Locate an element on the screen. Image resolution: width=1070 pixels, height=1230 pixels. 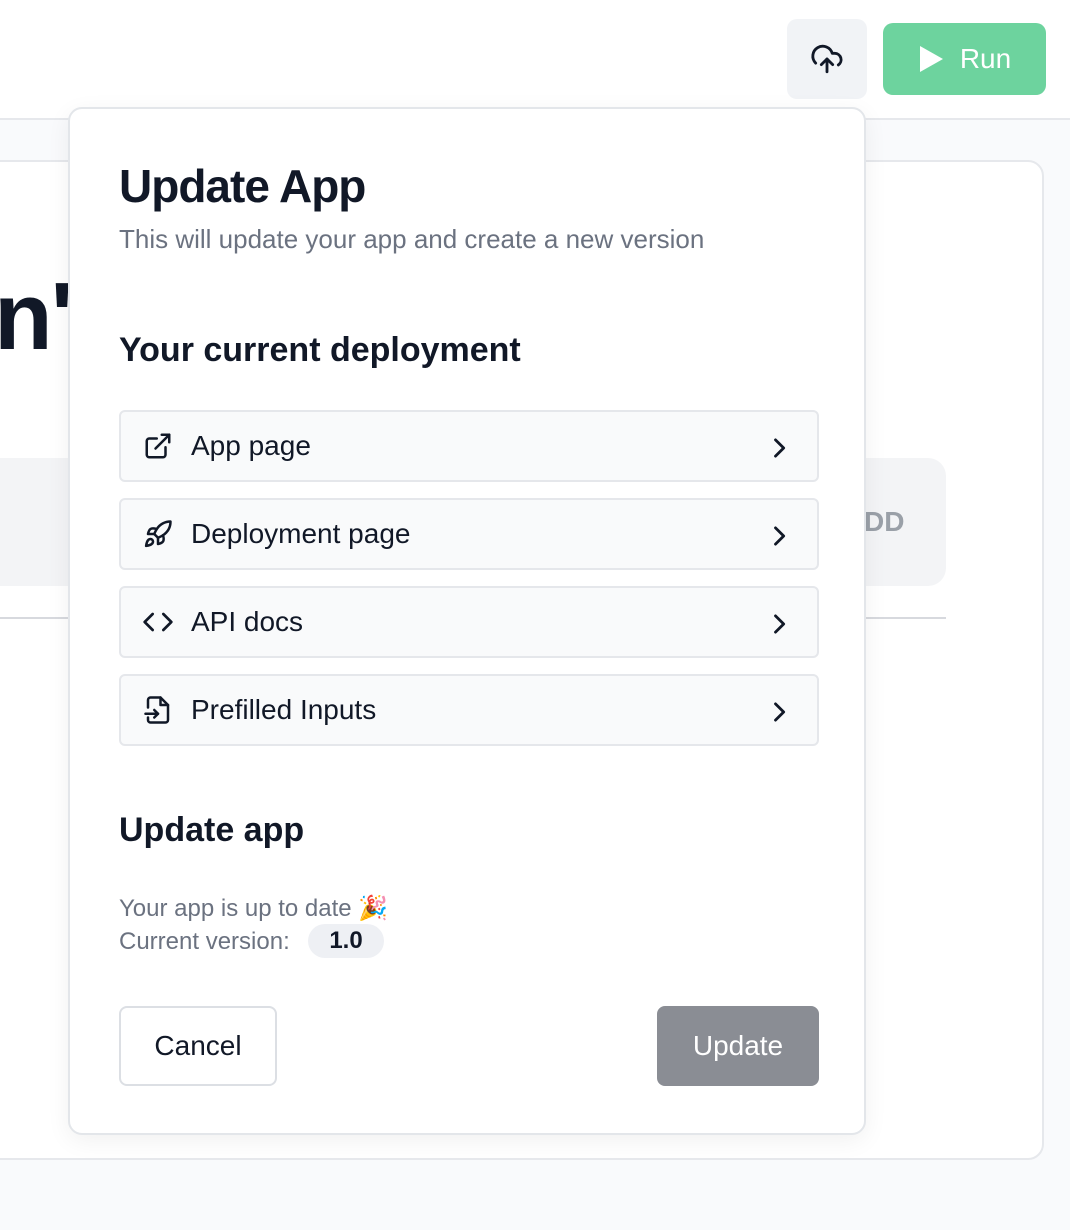
app-page-label: App page is located at coordinates (251, 445).